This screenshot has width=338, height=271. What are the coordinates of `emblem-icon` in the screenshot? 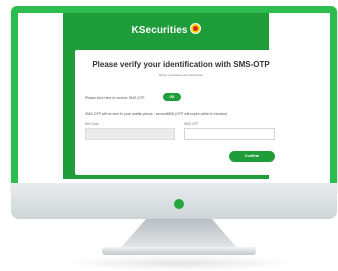 It's located at (195, 28).